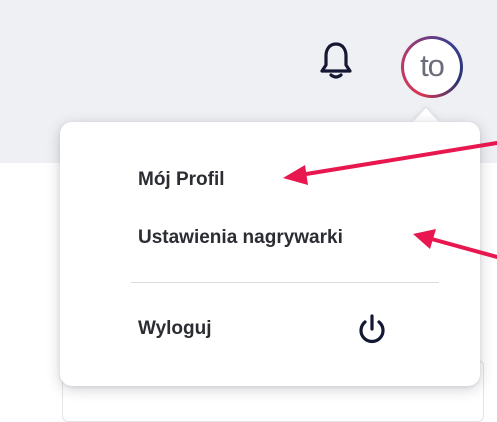 This screenshot has width=497, height=422. What do you see at coordinates (372, 330) in the screenshot?
I see `power-icon` at bounding box center [372, 330].